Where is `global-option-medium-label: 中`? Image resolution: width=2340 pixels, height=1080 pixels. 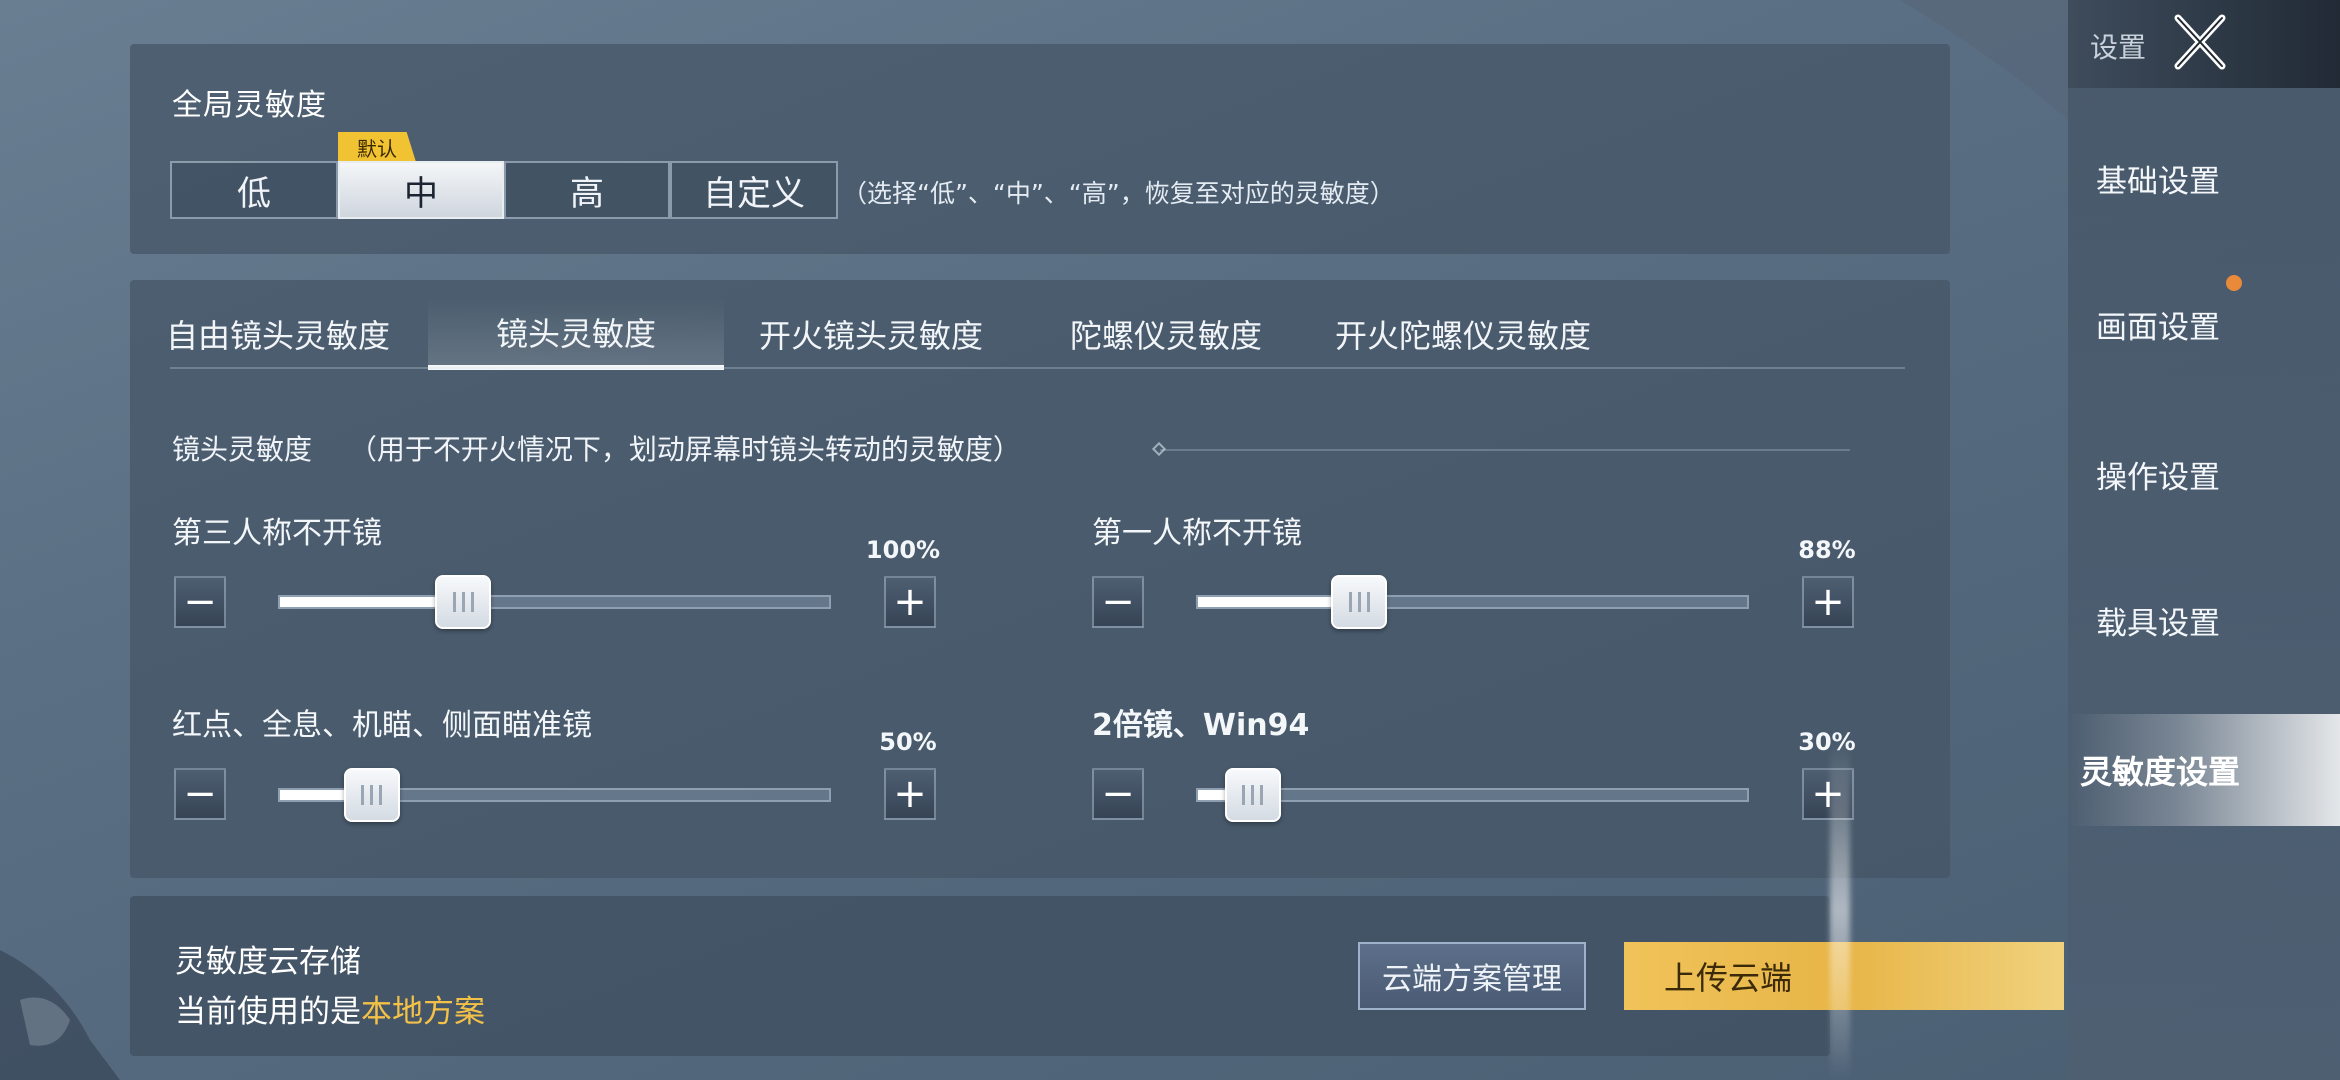 global-option-medium-label: 中 is located at coordinates (421, 193).